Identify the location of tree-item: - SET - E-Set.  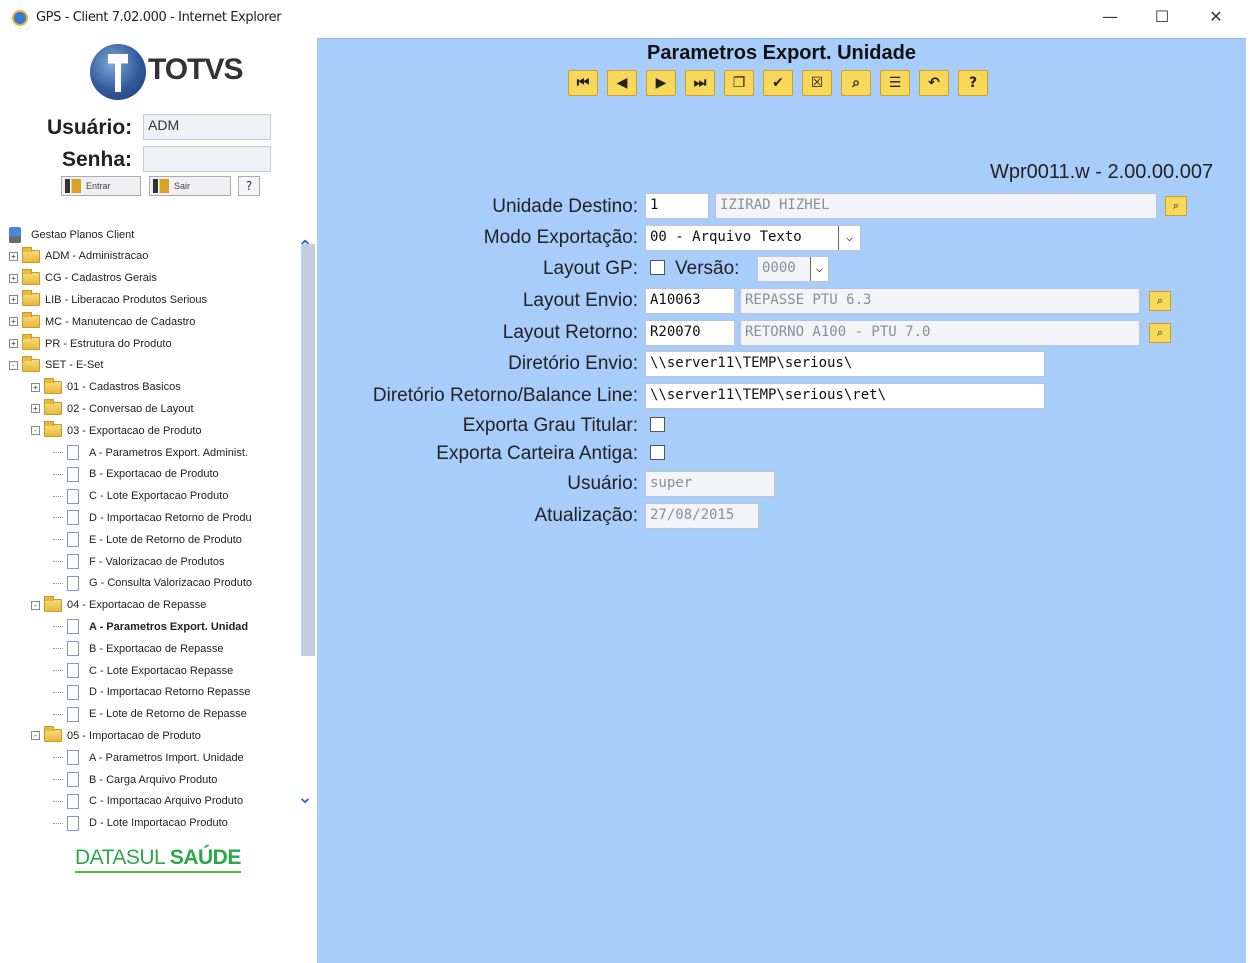
(56, 365).